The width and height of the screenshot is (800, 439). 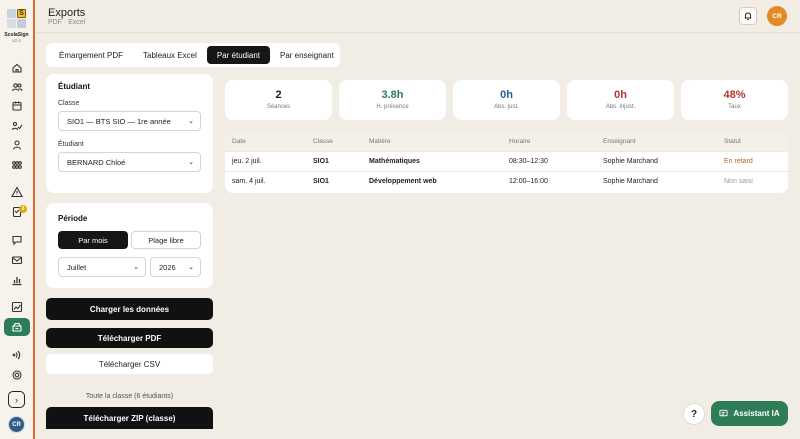 I want to click on cell-matiere: Mathématiques, so click(x=394, y=161).